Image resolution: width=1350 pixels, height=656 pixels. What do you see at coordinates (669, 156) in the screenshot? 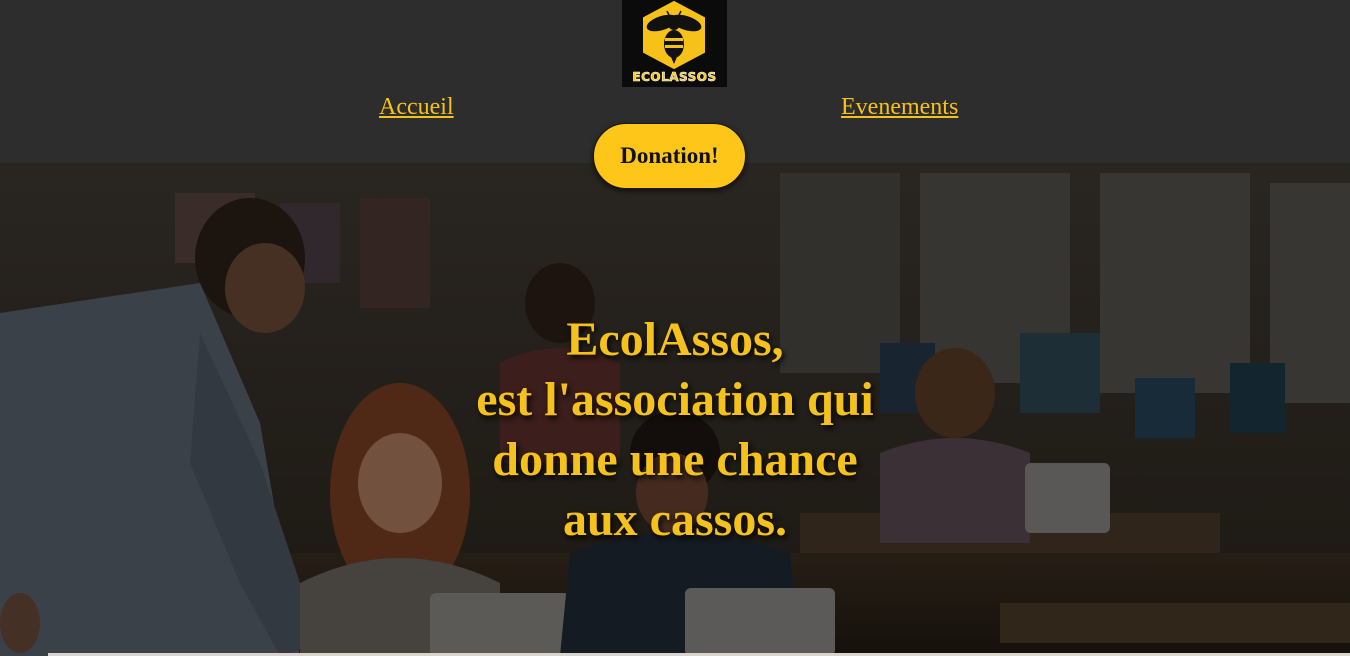
I see `donation-button: Donation!` at bounding box center [669, 156].